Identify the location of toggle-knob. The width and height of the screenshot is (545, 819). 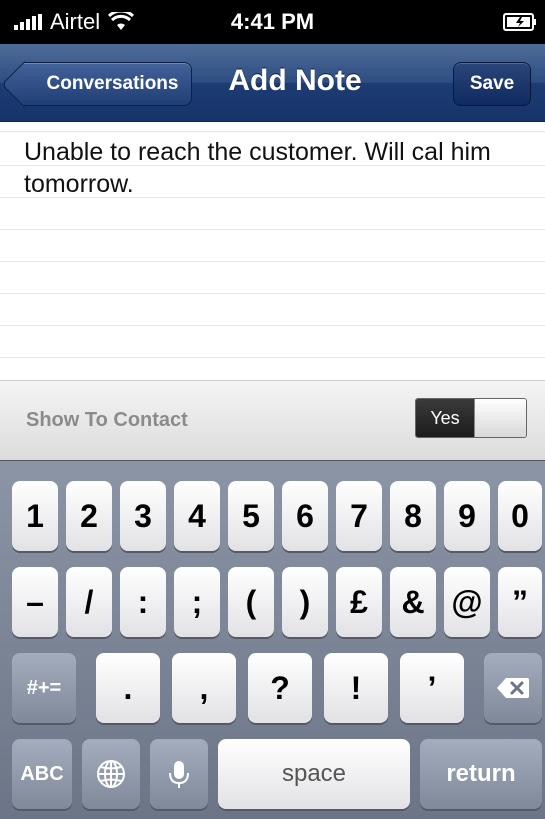
(500, 418).